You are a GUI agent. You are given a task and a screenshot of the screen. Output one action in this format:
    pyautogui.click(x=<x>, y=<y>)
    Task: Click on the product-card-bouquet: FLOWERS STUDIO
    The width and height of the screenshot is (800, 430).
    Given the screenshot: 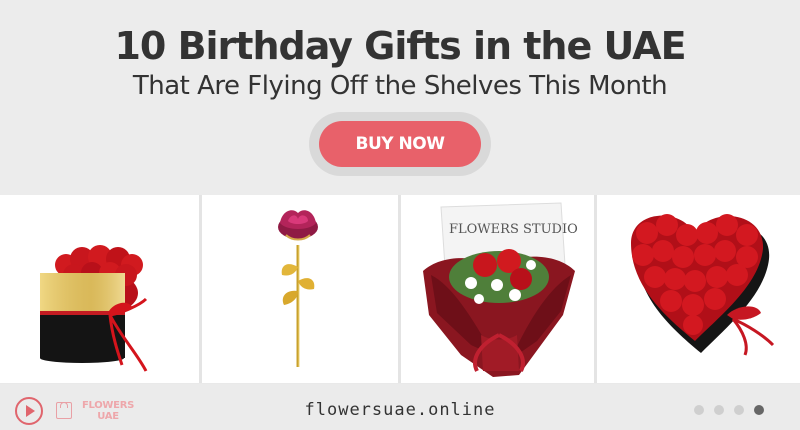 What is the action you would take?
    pyautogui.click(x=497, y=289)
    